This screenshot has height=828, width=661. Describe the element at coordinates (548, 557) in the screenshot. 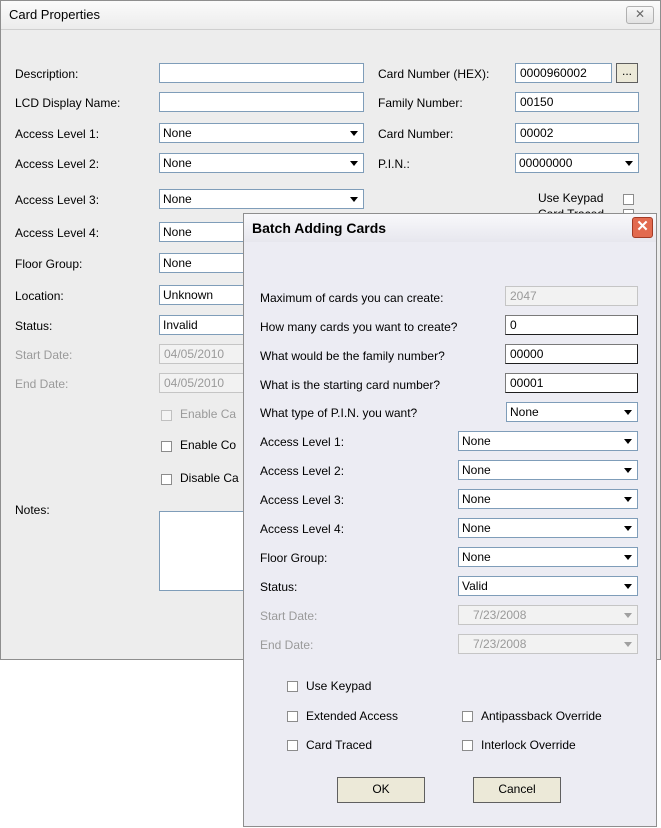

I see `floor-group-select: None` at that location.